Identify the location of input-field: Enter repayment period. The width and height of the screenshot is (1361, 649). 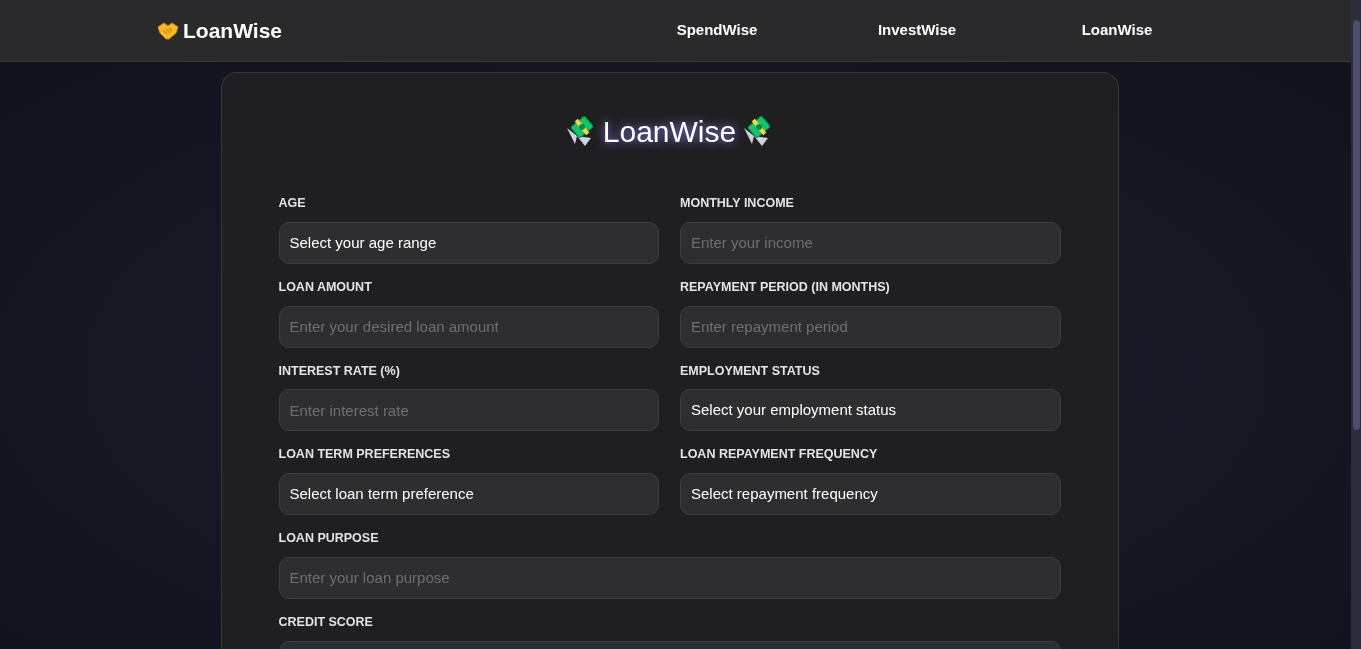
(870, 326).